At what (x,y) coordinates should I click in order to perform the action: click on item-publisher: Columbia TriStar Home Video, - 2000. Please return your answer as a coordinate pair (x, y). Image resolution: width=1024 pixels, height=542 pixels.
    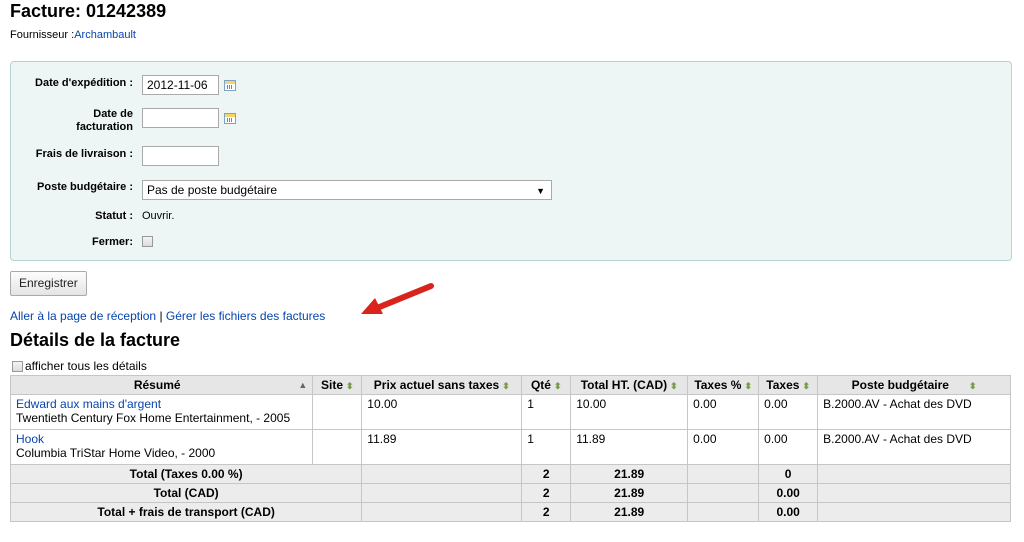
    Looking at the image, I should click on (116, 453).